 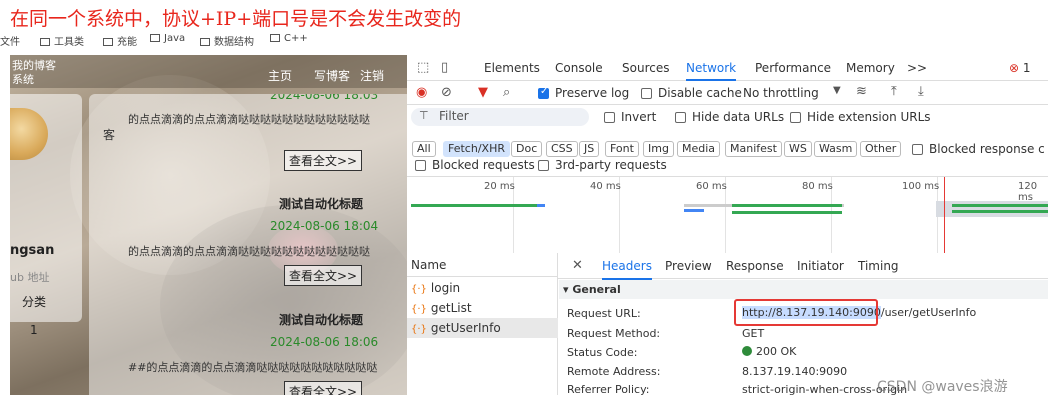 I want to click on blocked-response-label: Blocked response c, so click(x=987, y=149).